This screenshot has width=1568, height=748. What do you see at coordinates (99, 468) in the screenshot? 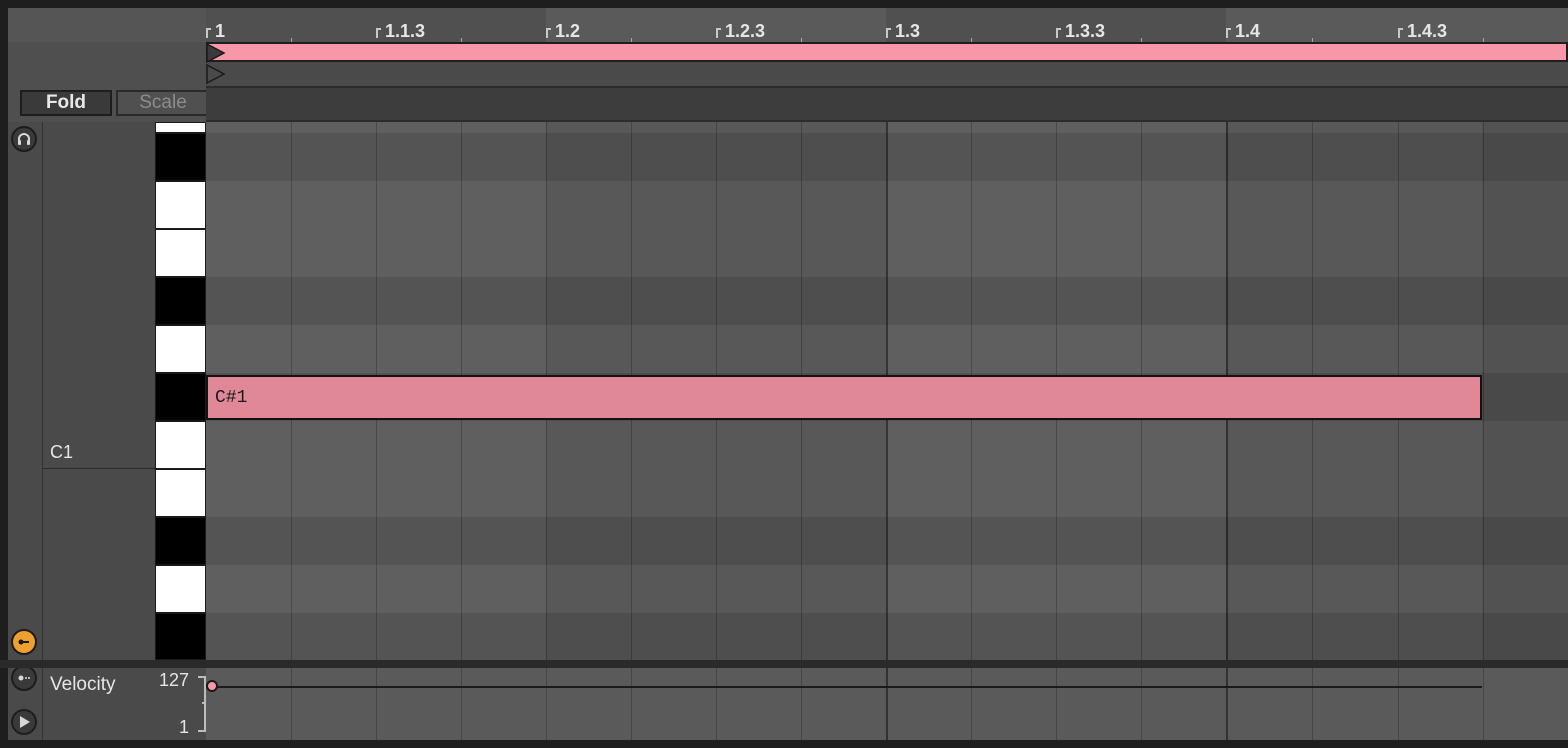
I see `octave-separator` at bounding box center [99, 468].